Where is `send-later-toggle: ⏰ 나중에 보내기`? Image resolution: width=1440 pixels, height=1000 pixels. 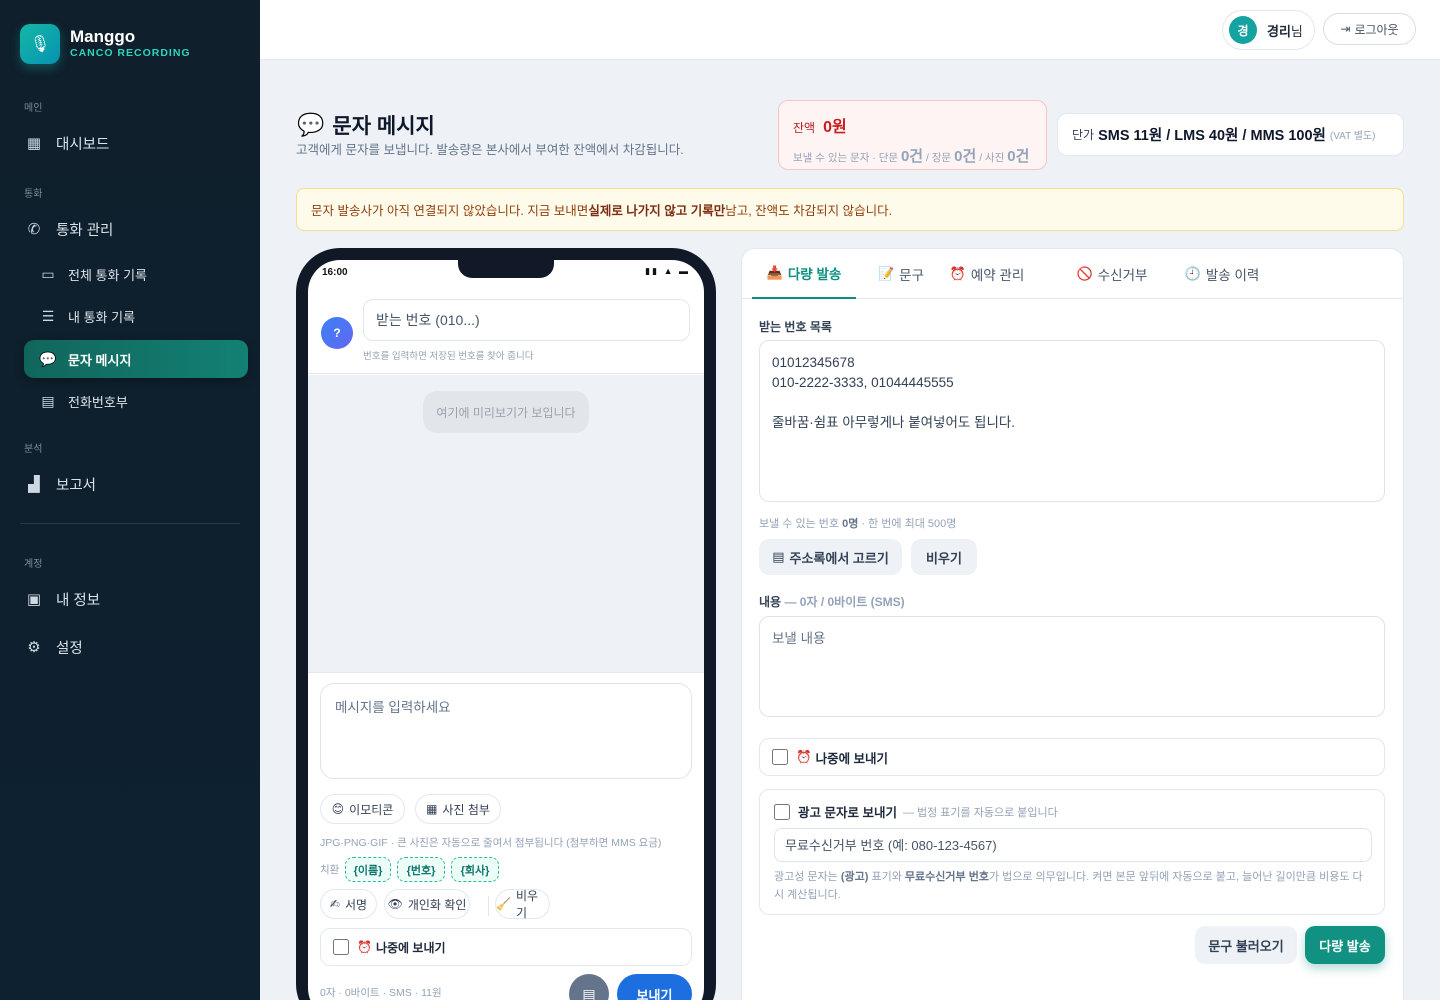
send-later-toggle: ⏰ 나중에 보내기 is located at coordinates (506, 947).